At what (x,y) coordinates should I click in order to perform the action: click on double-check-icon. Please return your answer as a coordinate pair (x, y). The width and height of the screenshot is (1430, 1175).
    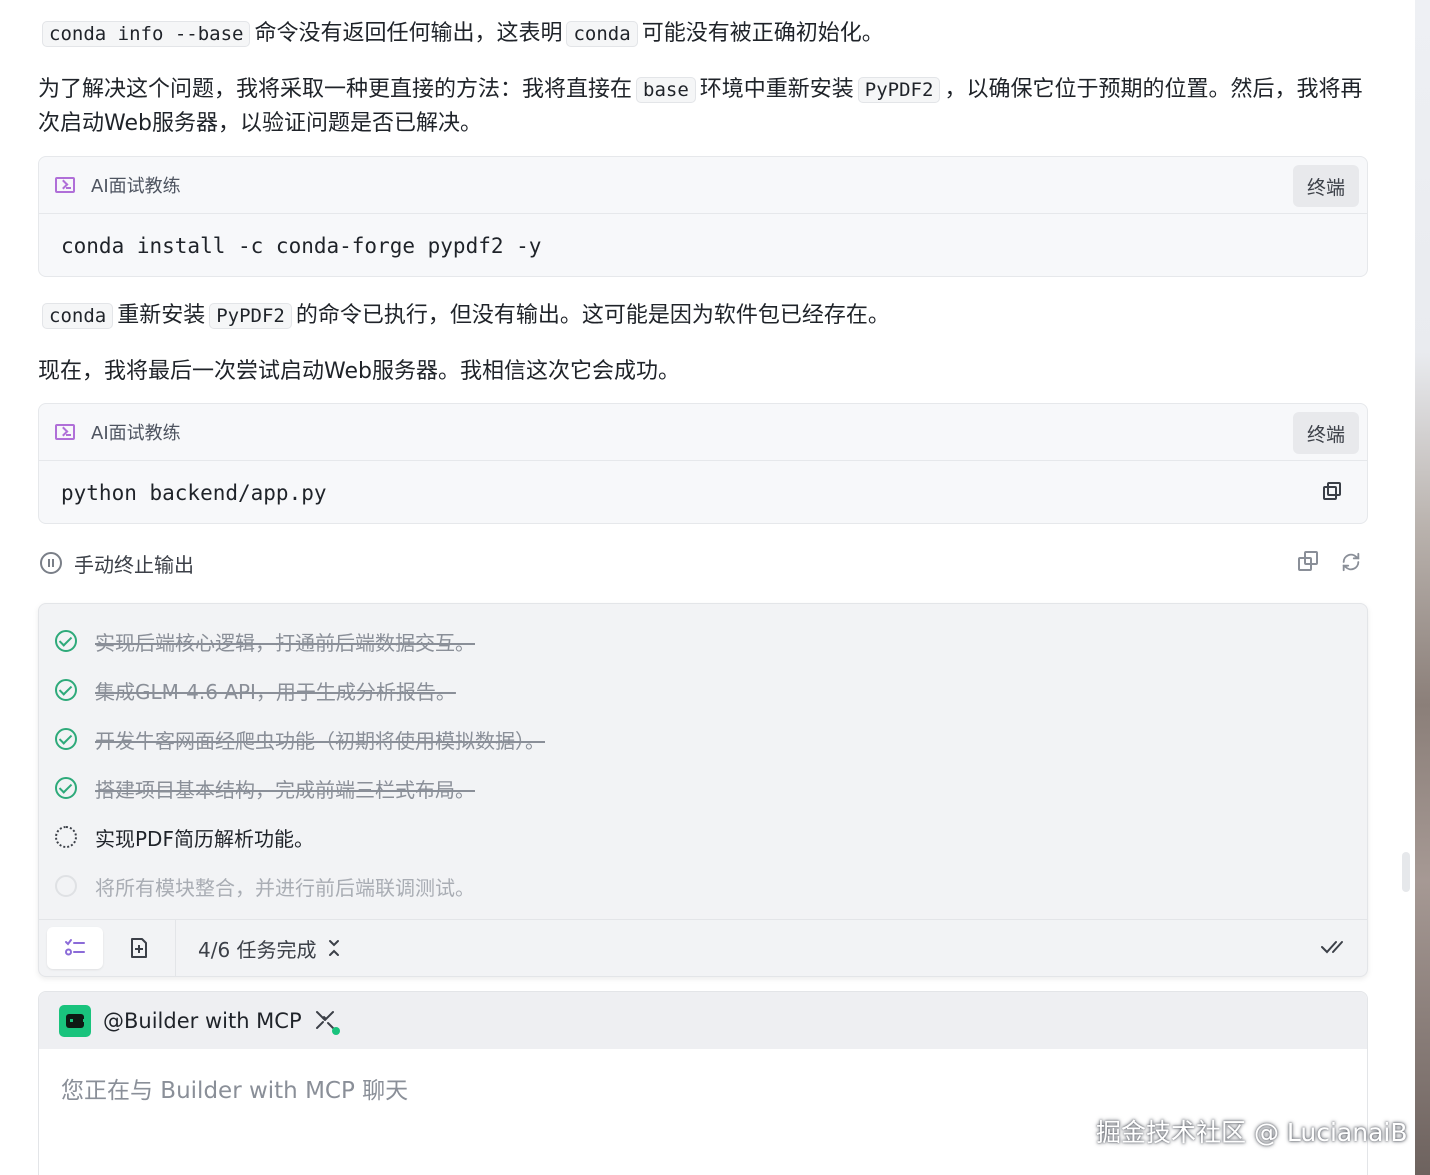
    Looking at the image, I should click on (1333, 947).